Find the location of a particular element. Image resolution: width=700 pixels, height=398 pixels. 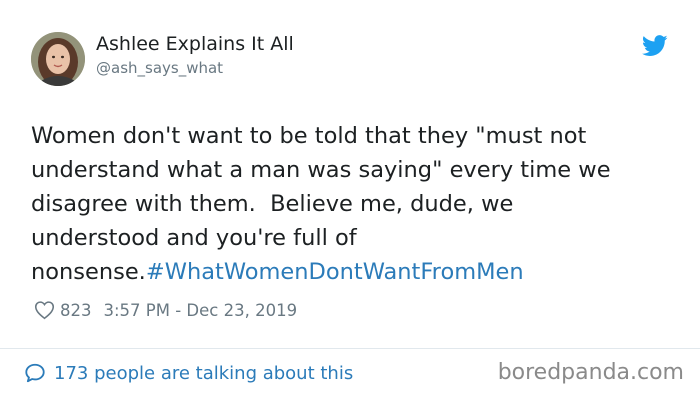

like-count: 823 is located at coordinates (76, 310).